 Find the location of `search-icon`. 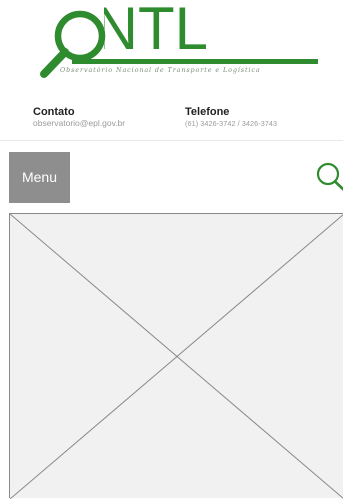

search-icon is located at coordinates (329, 176).